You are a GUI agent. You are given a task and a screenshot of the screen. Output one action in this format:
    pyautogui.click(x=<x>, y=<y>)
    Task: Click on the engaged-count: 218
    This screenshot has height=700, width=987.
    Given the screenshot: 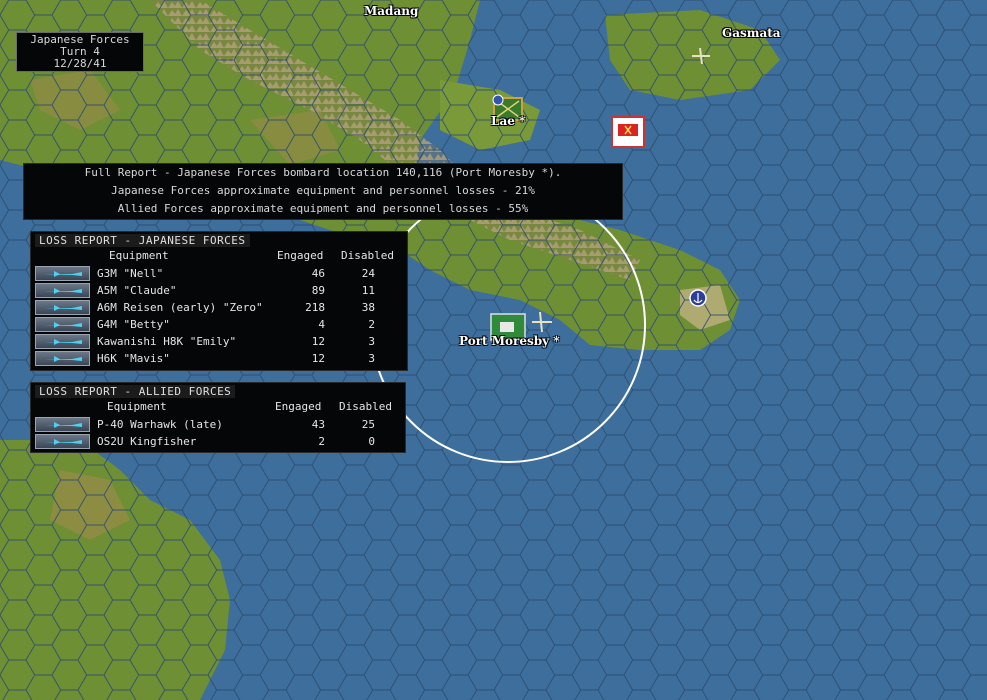 What is the action you would take?
    pyautogui.click(x=315, y=307)
    